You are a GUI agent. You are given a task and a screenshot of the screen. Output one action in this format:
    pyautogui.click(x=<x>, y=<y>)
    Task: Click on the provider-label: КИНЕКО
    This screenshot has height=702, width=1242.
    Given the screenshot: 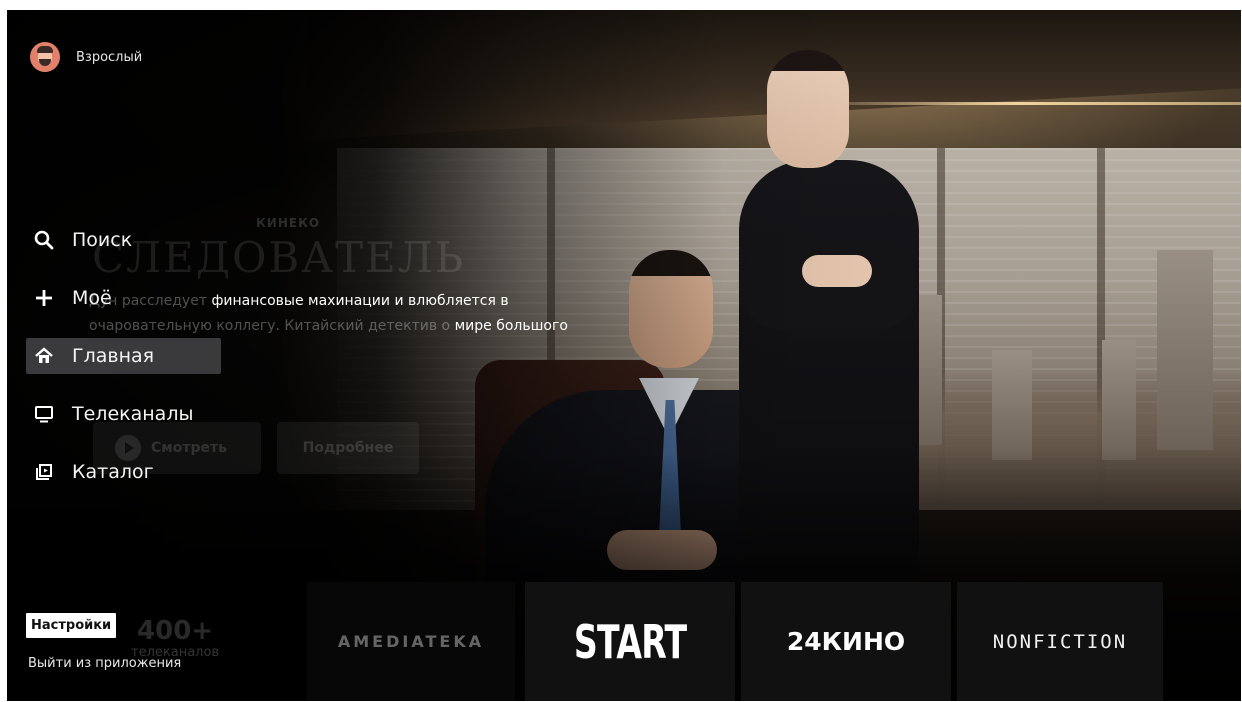 What is the action you would take?
    pyautogui.click(x=288, y=223)
    